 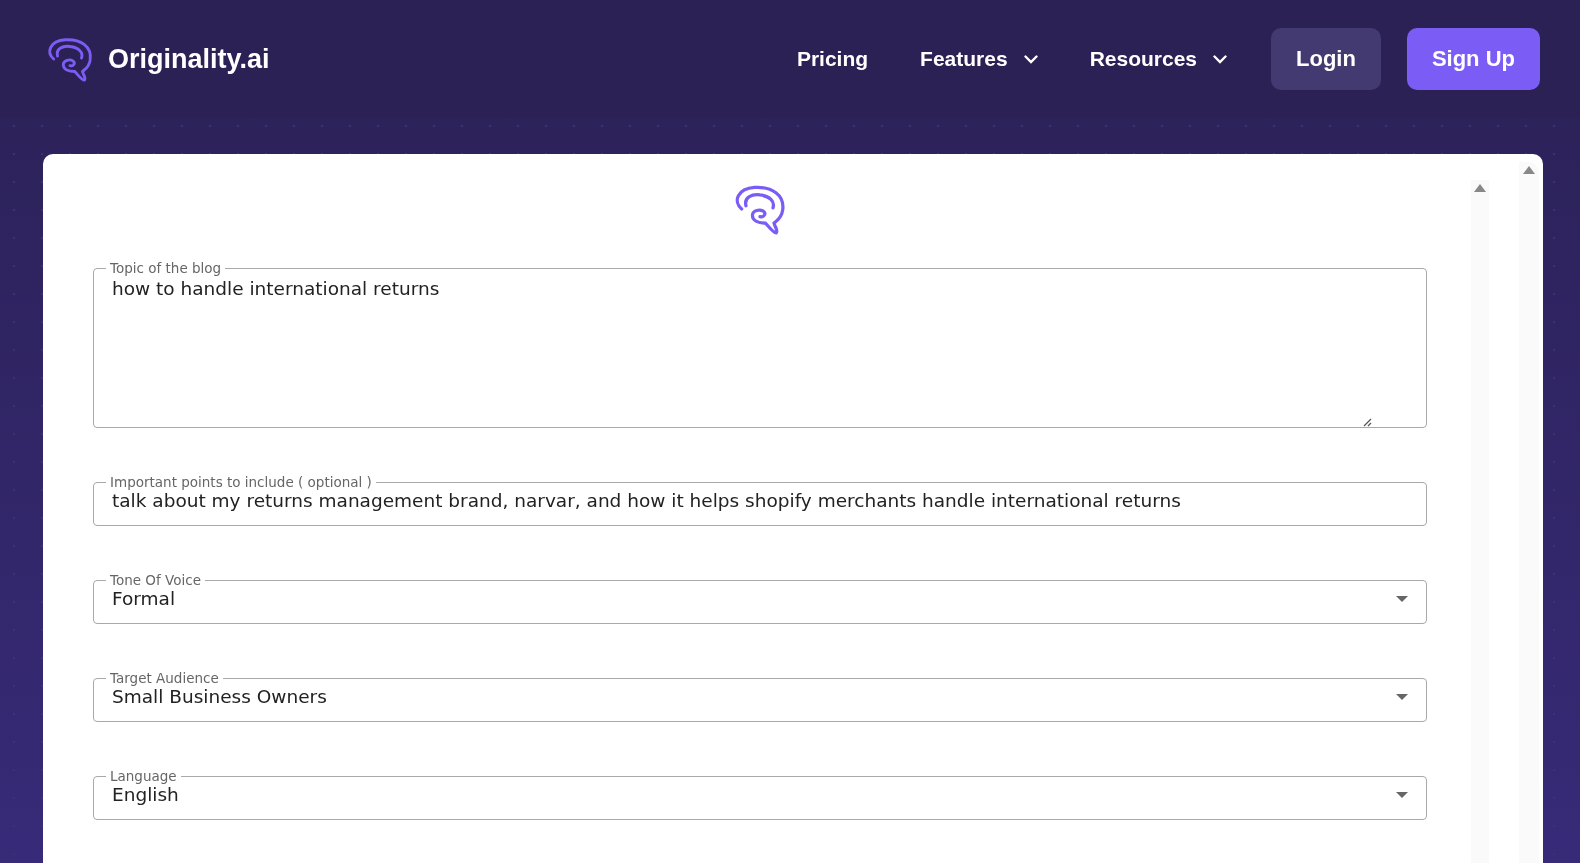 What do you see at coordinates (979, 59) in the screenshot?
I see `nav-link: Features` at bounding box center [979, 59].